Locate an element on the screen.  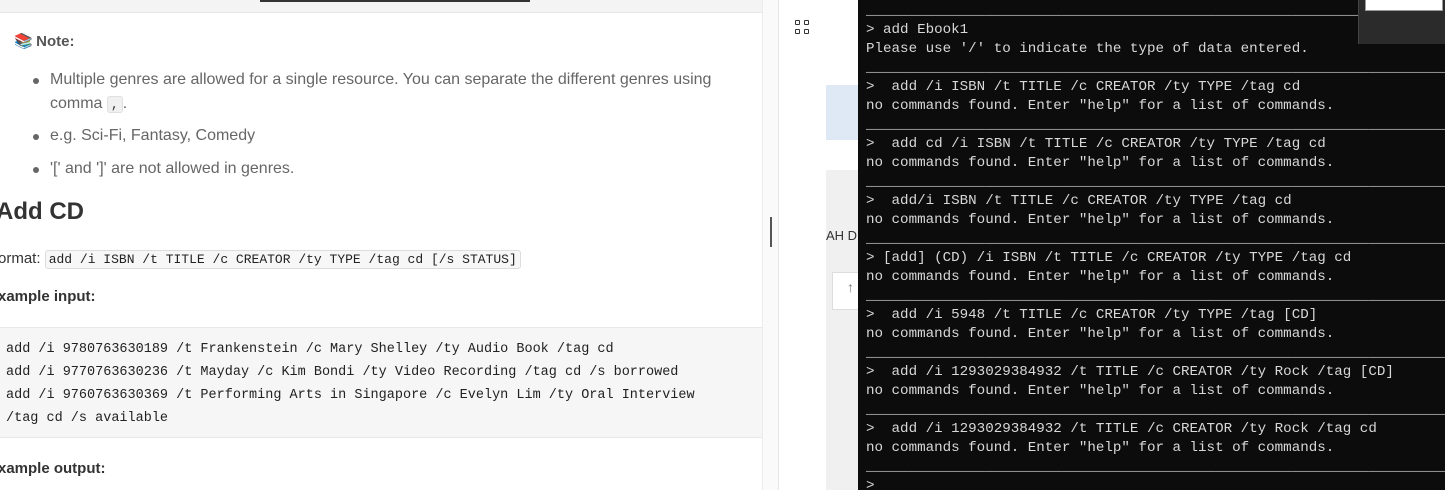
note-item-example: e.g. Sci-Fi, Fantasy, Comedy is located at coordinates (380, 140).